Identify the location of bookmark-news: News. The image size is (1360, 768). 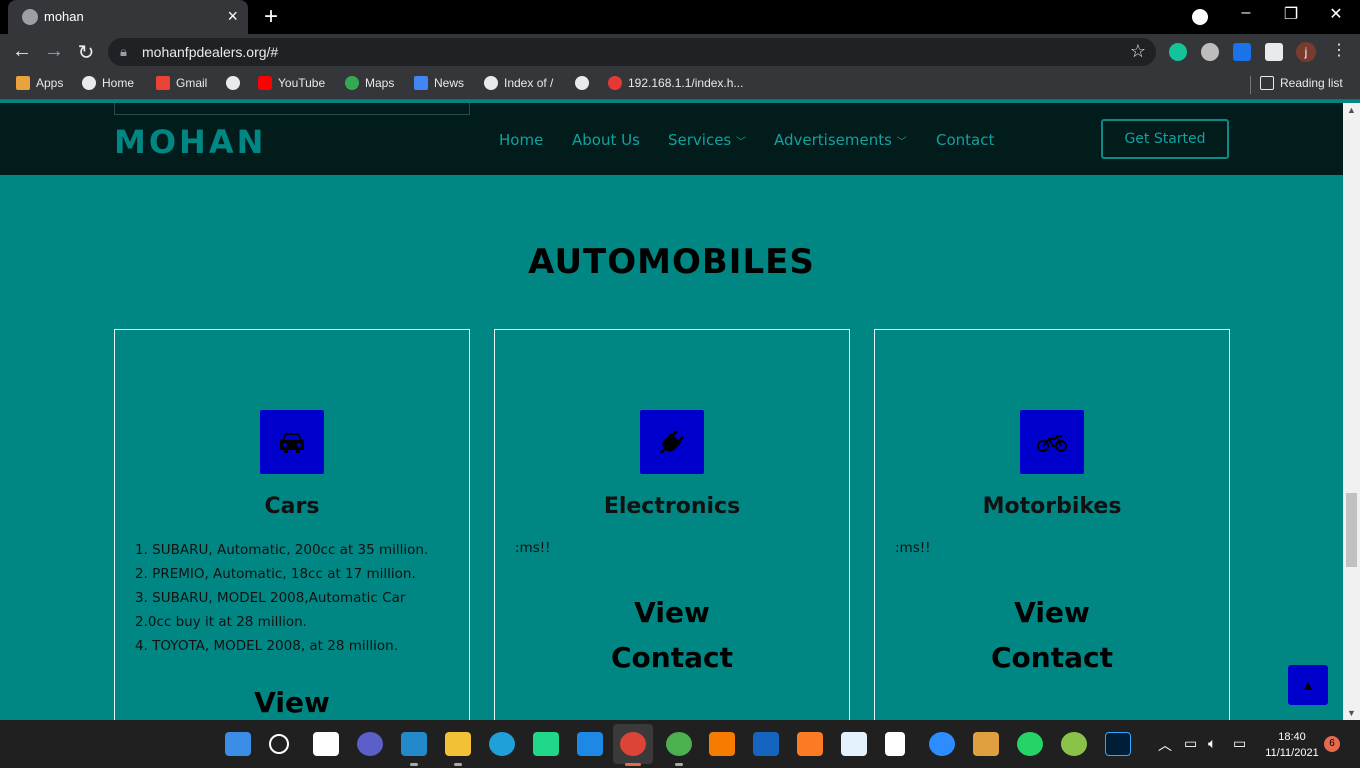
(439, 83).